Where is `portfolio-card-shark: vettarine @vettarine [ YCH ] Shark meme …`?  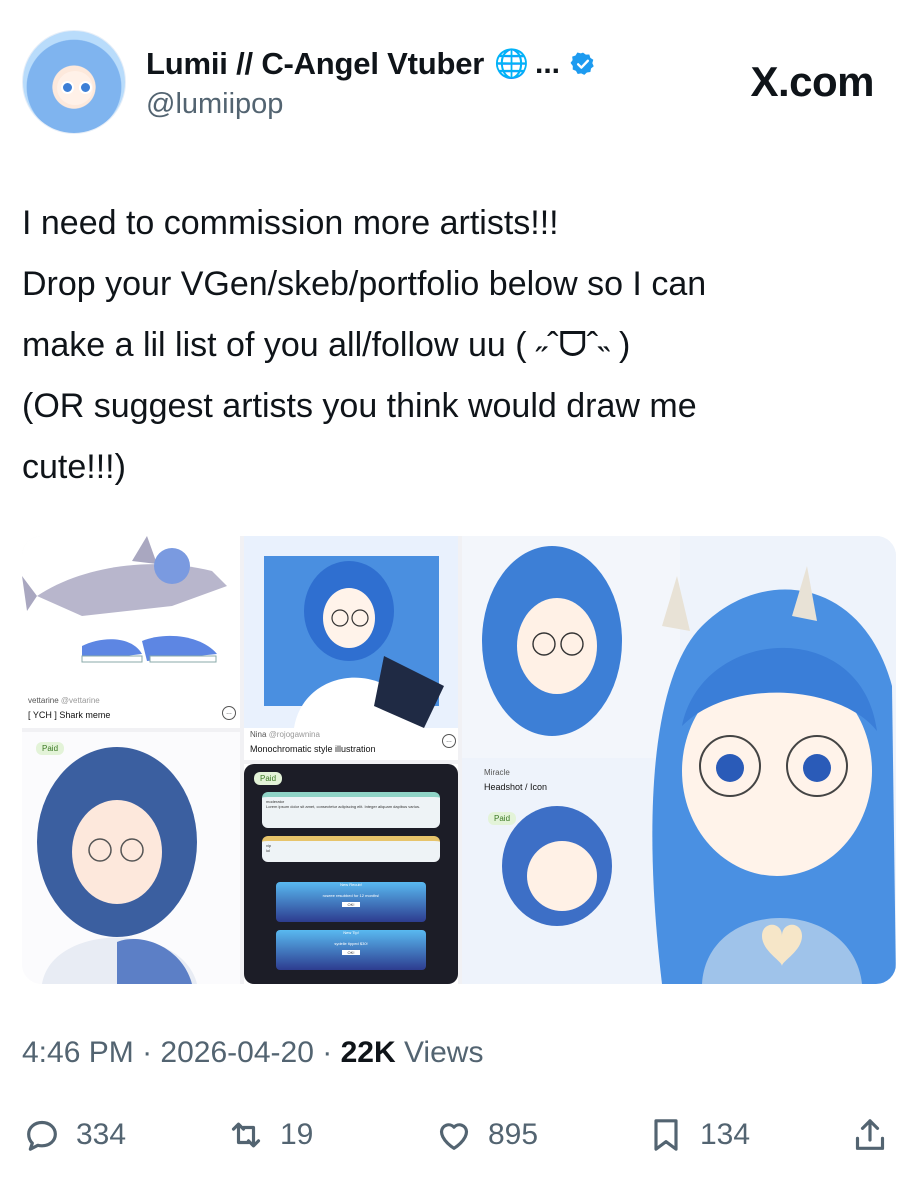 portfolio-card-shark: vettarine @vettarine [ YCH ] Shark meme … is located at coordinates (131, 632).